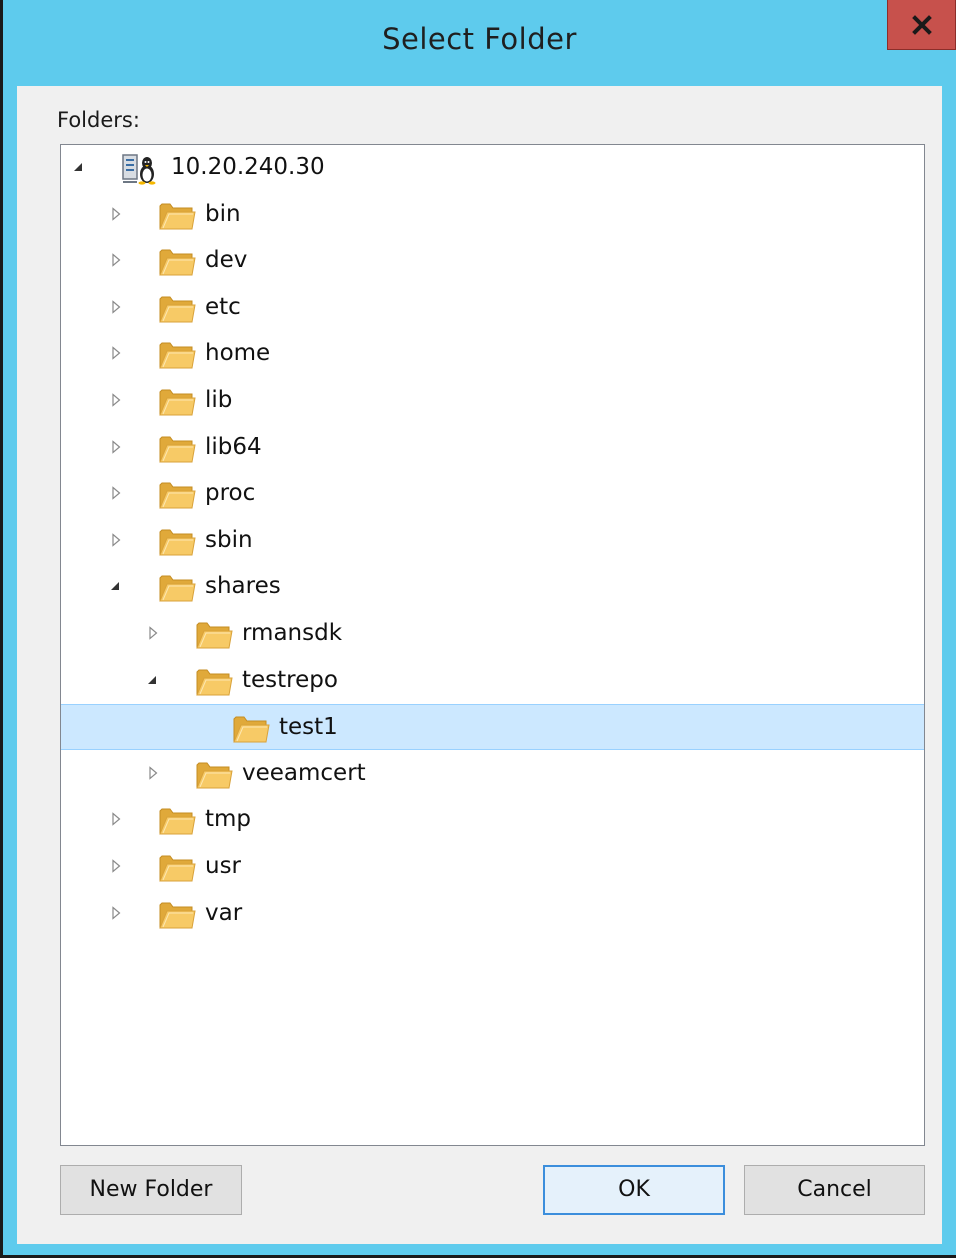  Describe the element at coordinates (492, 727) in the screenshot. I see `tree-node: test1` at that location.